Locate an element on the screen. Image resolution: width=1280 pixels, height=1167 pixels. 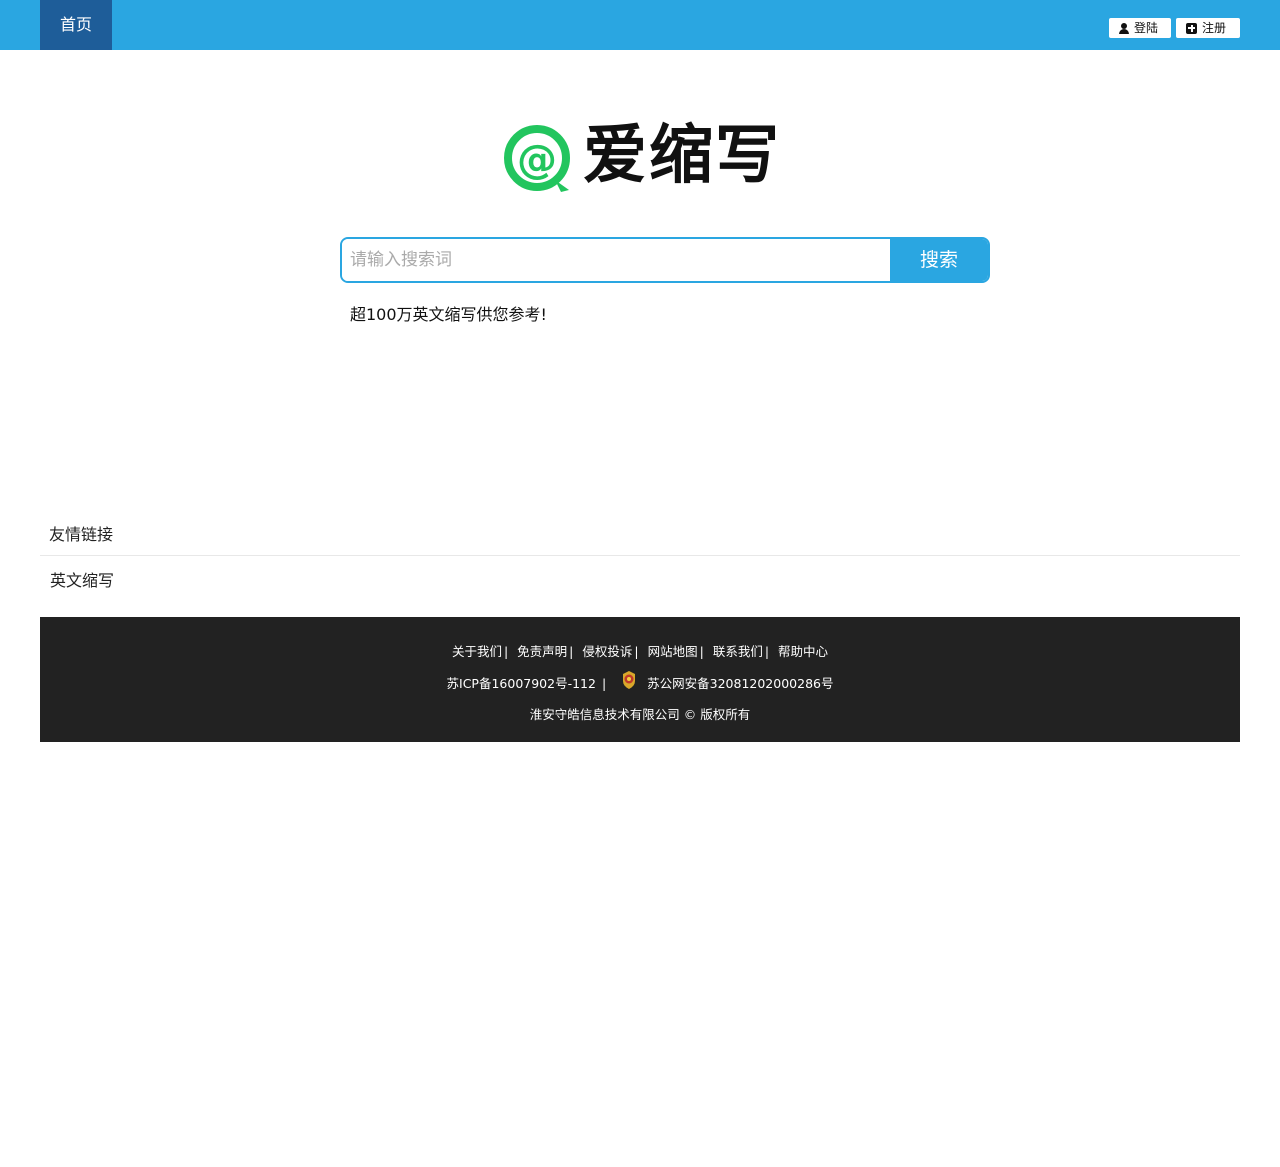
user-icon is located at coordinates (1124, 28).